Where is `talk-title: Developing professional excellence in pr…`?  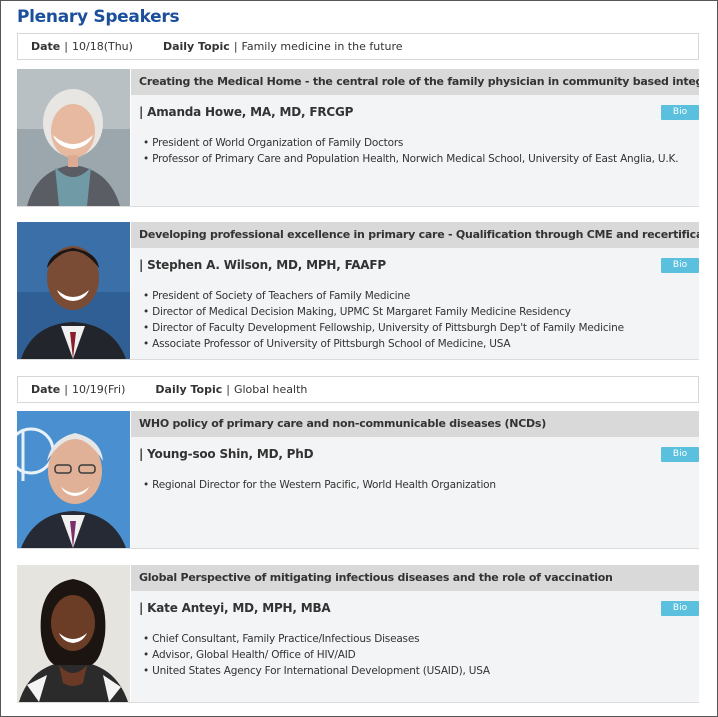 talk-title: Developing professional excellence in pr… is located at coordinates (415, 235).